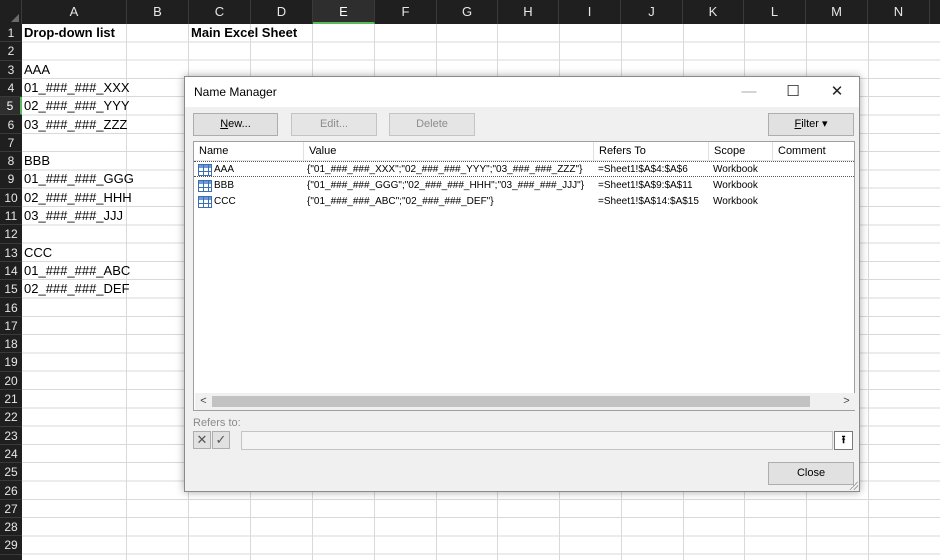 The image size is (940, 560). Describe the element at coordinates (449, 151) in the screenshot. I see `column-value-header: Value` at that location.